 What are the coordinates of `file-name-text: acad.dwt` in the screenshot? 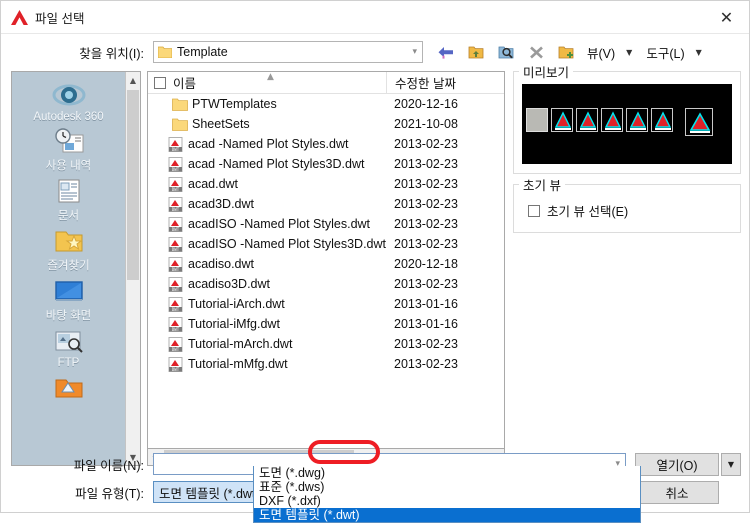 It's located at (213, 184).